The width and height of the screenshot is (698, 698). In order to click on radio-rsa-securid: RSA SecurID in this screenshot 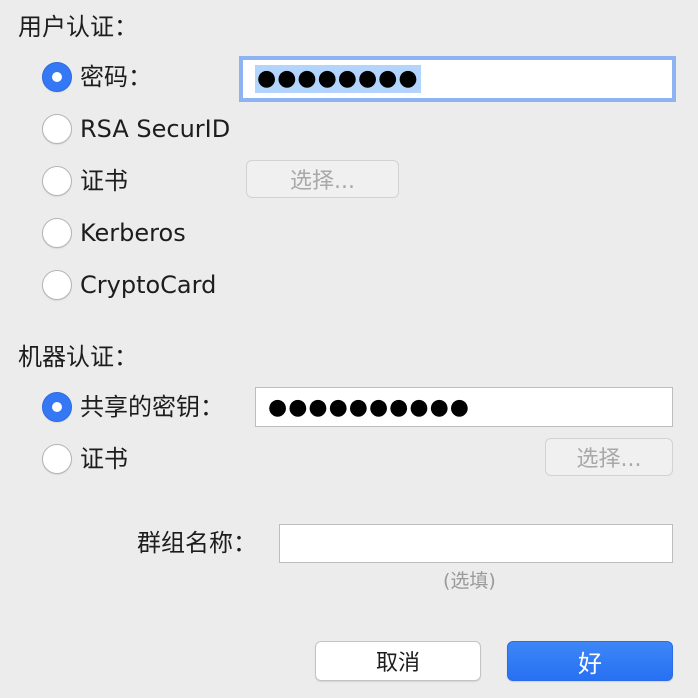, I will do `click(136, 129)`.